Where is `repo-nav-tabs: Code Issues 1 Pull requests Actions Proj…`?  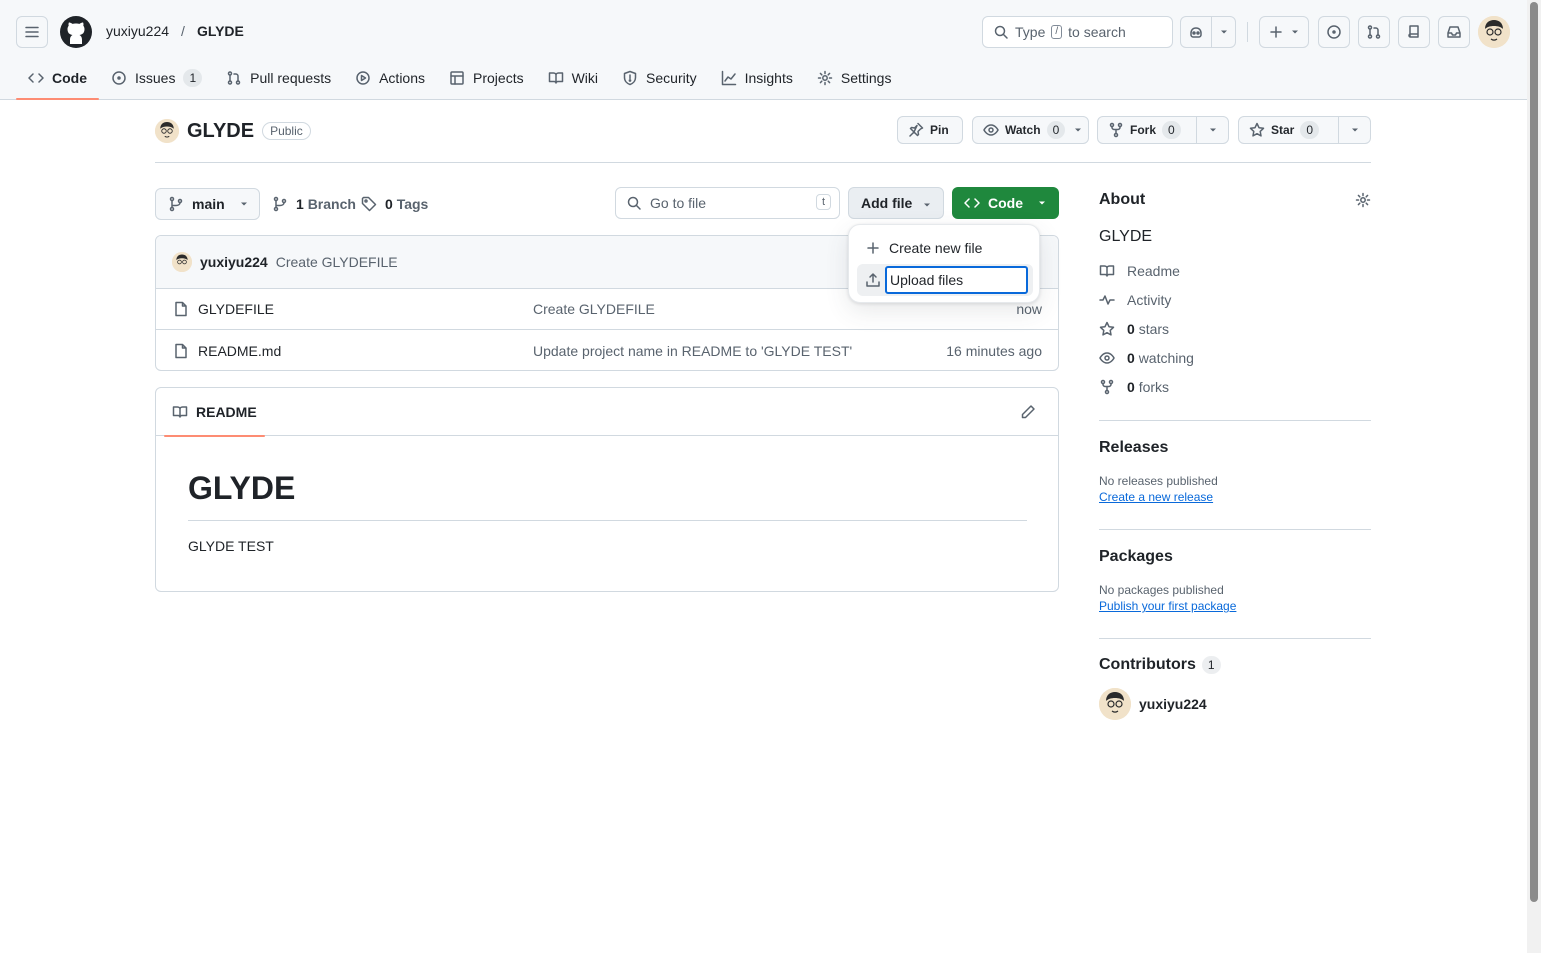 repo-nav-tabs: Code Issues 1 Pull requests Actions Proj… is located at coordinates (459, 79).